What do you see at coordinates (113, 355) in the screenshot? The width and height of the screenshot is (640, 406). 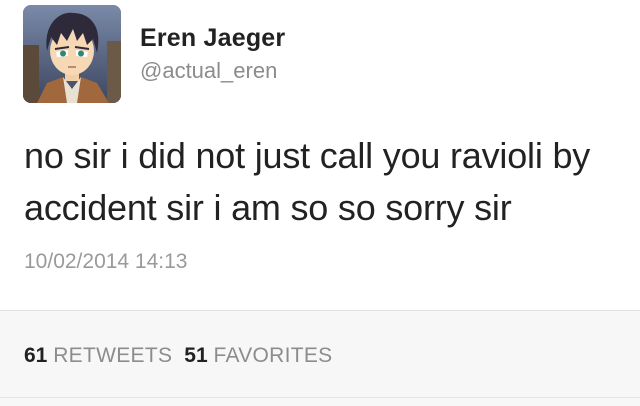 I see `retweets-label: RETWEETS` at bounding box center [113, 355].